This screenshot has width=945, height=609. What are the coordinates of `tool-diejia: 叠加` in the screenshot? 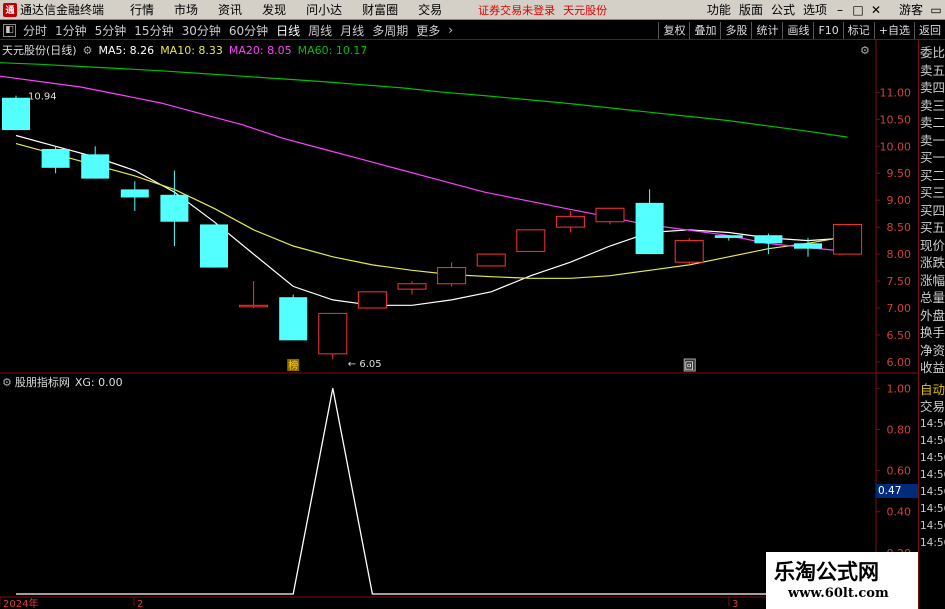 It's located at (704, 30).